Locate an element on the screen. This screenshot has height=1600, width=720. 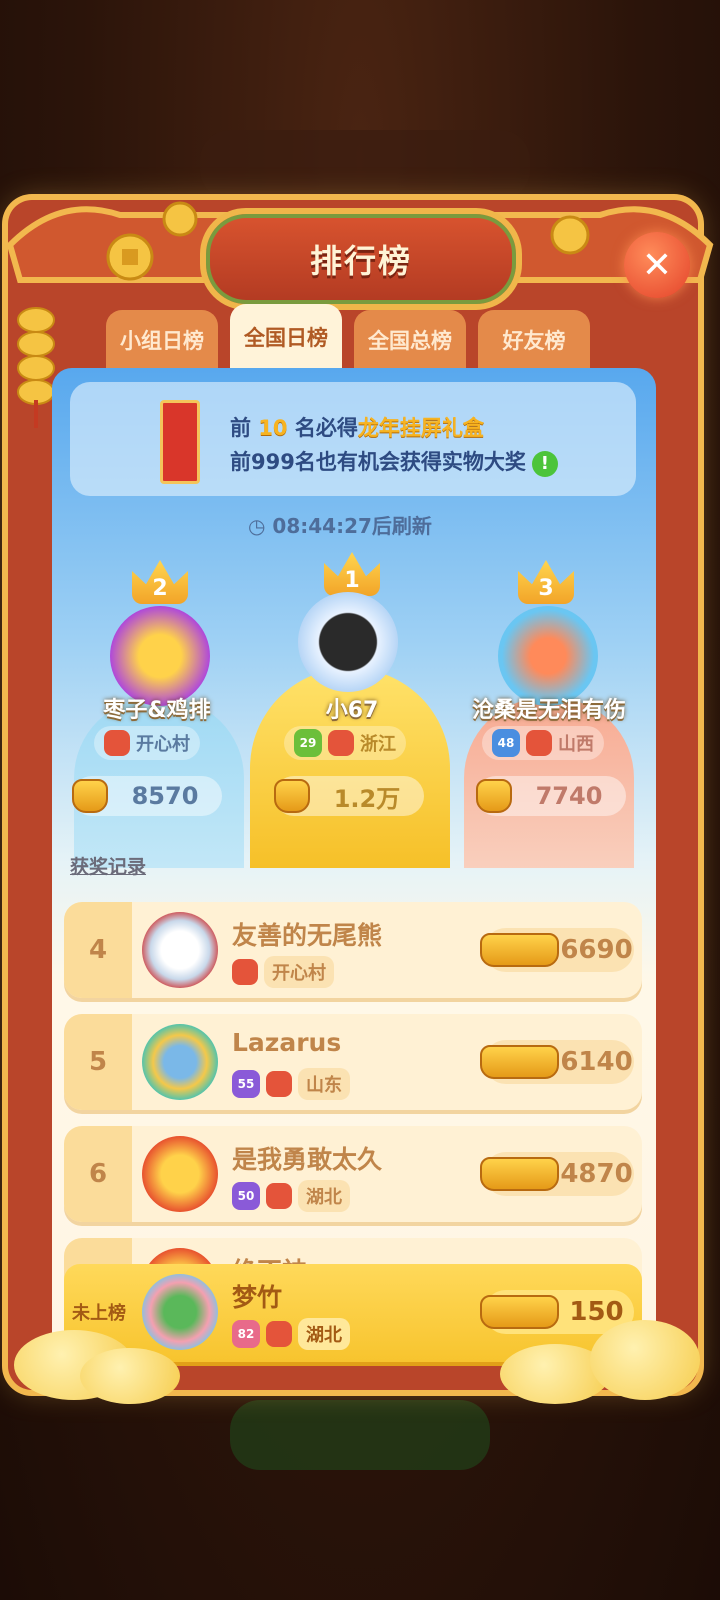
location-text: 山西 is located at coordinates (576, 744).